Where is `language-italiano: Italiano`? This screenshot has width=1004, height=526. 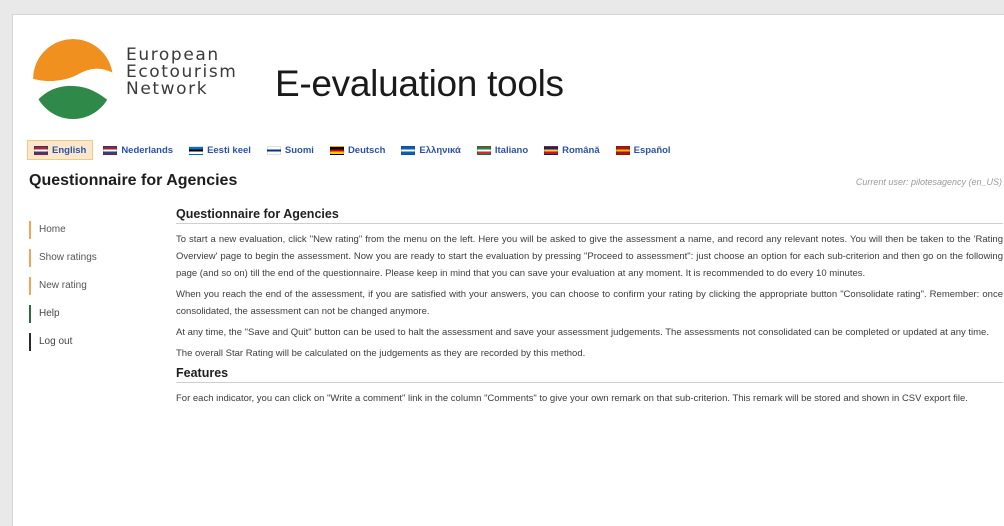 language-italiano: Italiano is located at coordinates (502, 150).